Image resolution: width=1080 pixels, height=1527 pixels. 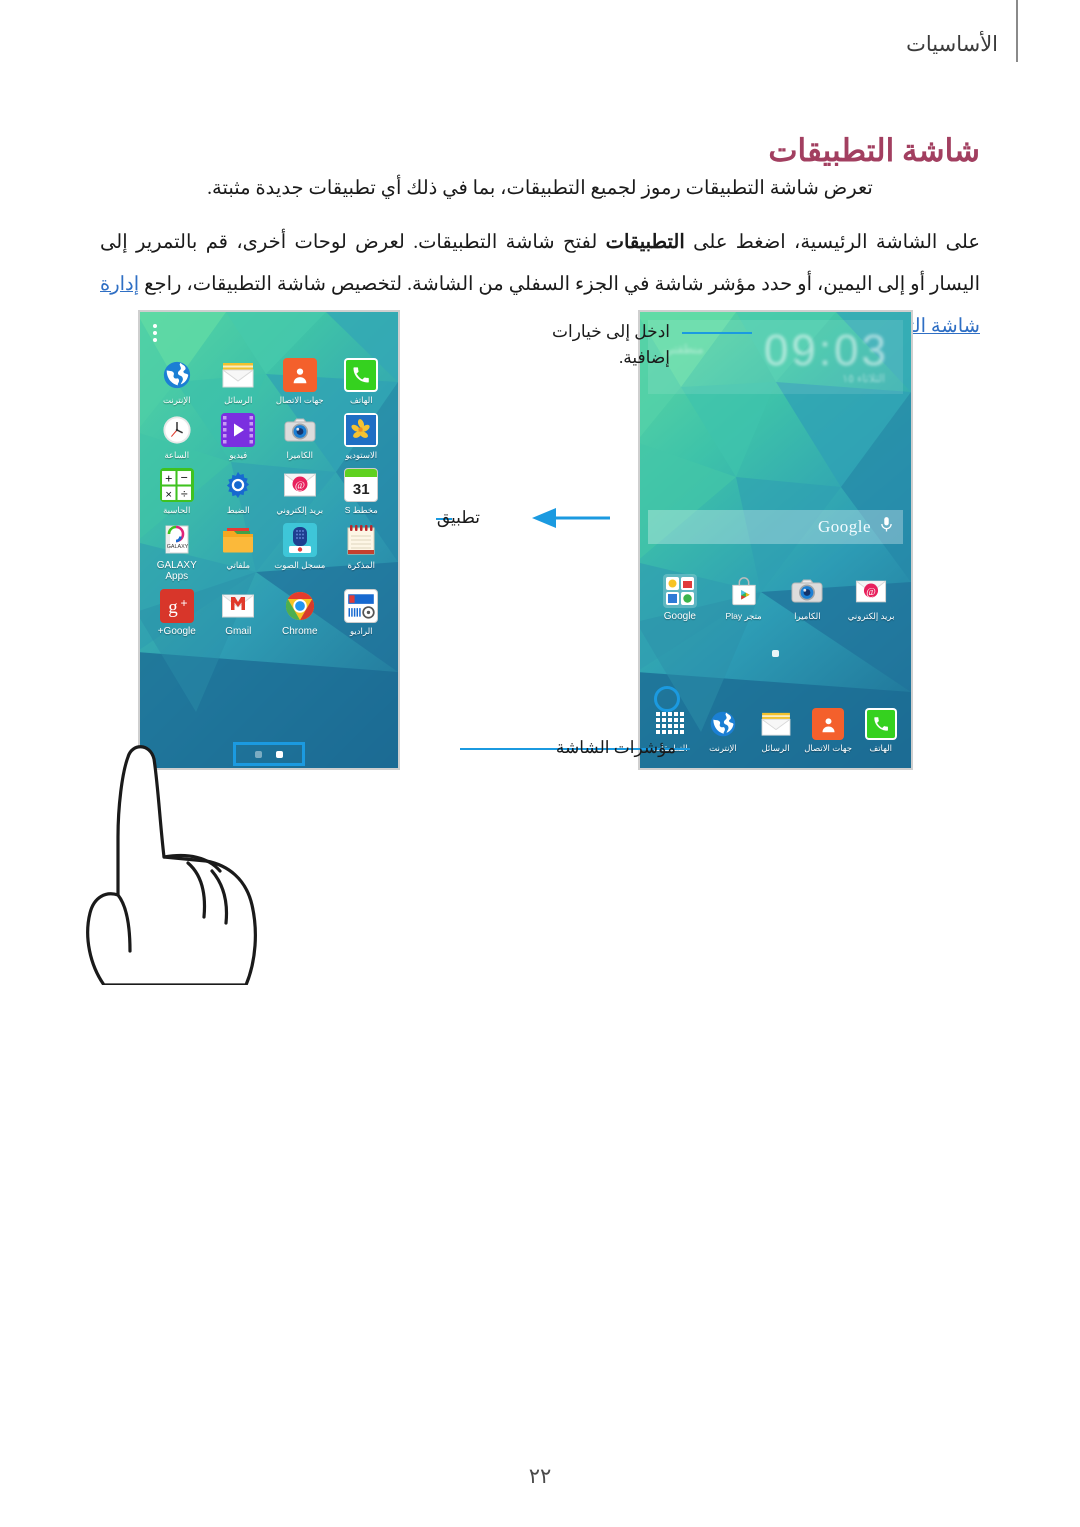 I want to click on app-item-galaxy-apps: GALAXY GALAXY Apps, so click(x=177, y=552).